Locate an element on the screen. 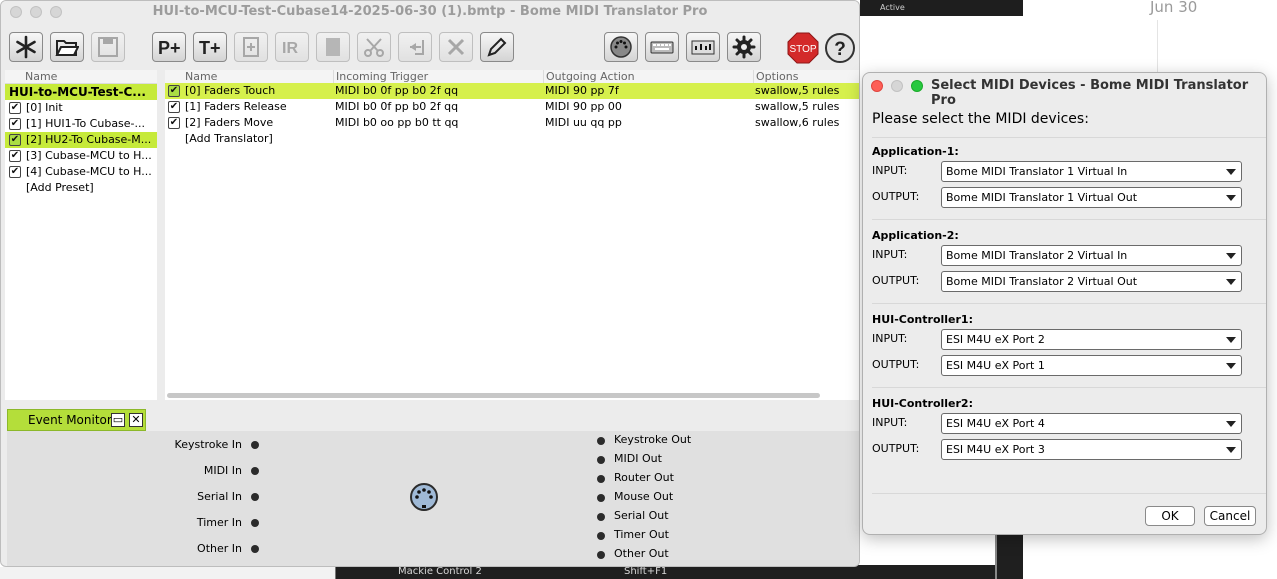  translator-outgoing: MIDI uu qq pp is located at coordinates (583, 122).